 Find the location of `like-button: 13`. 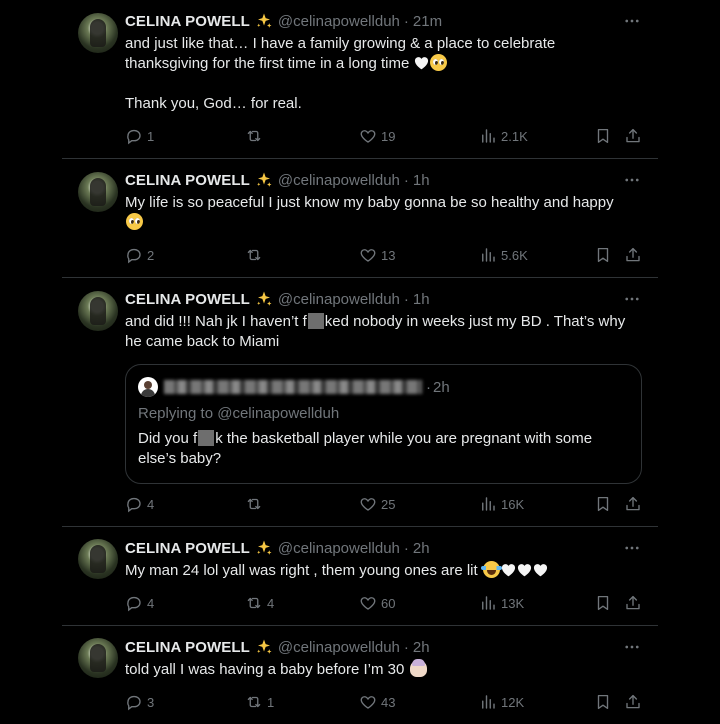

like-button: 13 is located at coordinates (377, 255).